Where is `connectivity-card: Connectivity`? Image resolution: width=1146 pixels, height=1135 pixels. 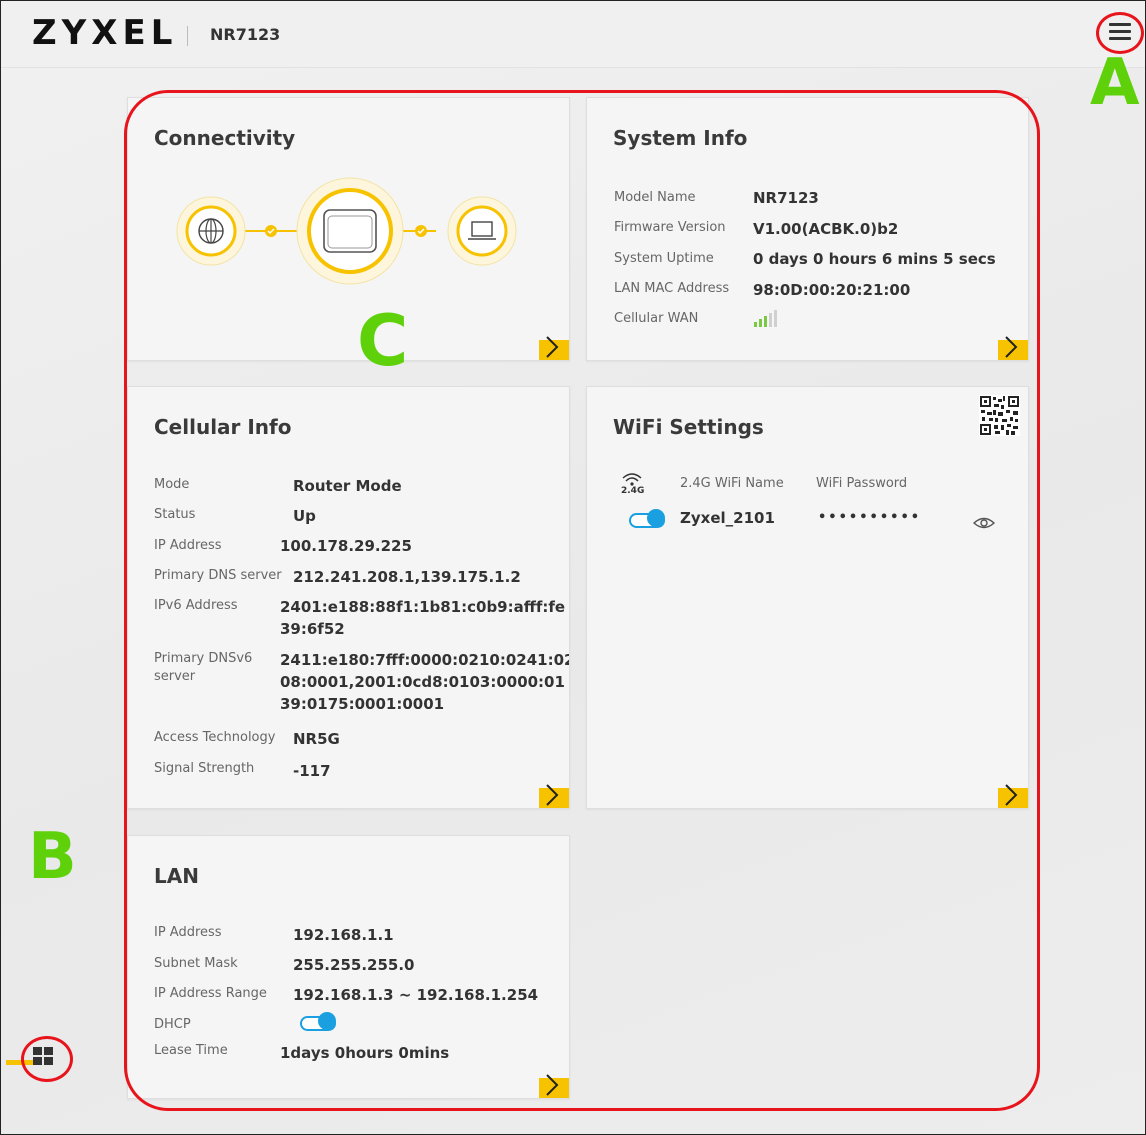
connectivity-card: Connectivity is located at coordinates (348, 229).